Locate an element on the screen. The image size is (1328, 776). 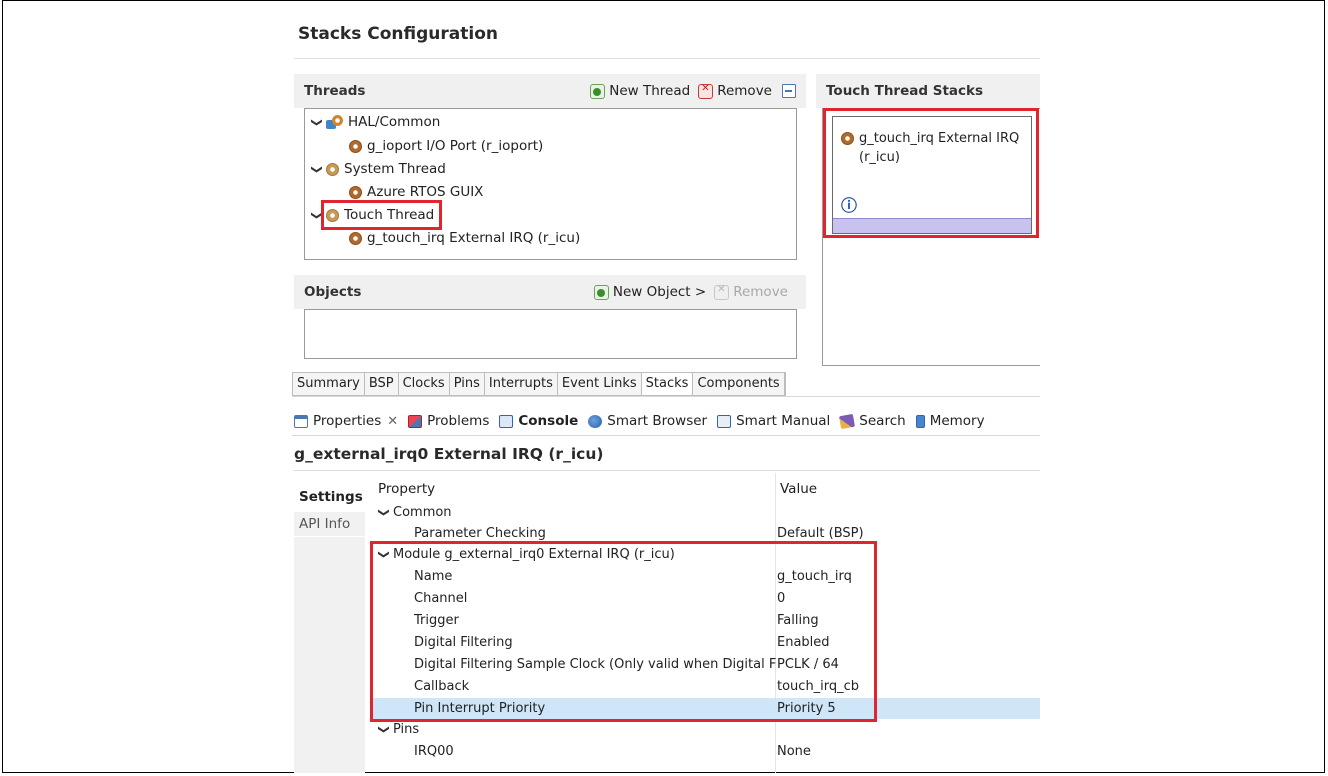
remove-object-label: Remove is located at coordinates (760, 292).